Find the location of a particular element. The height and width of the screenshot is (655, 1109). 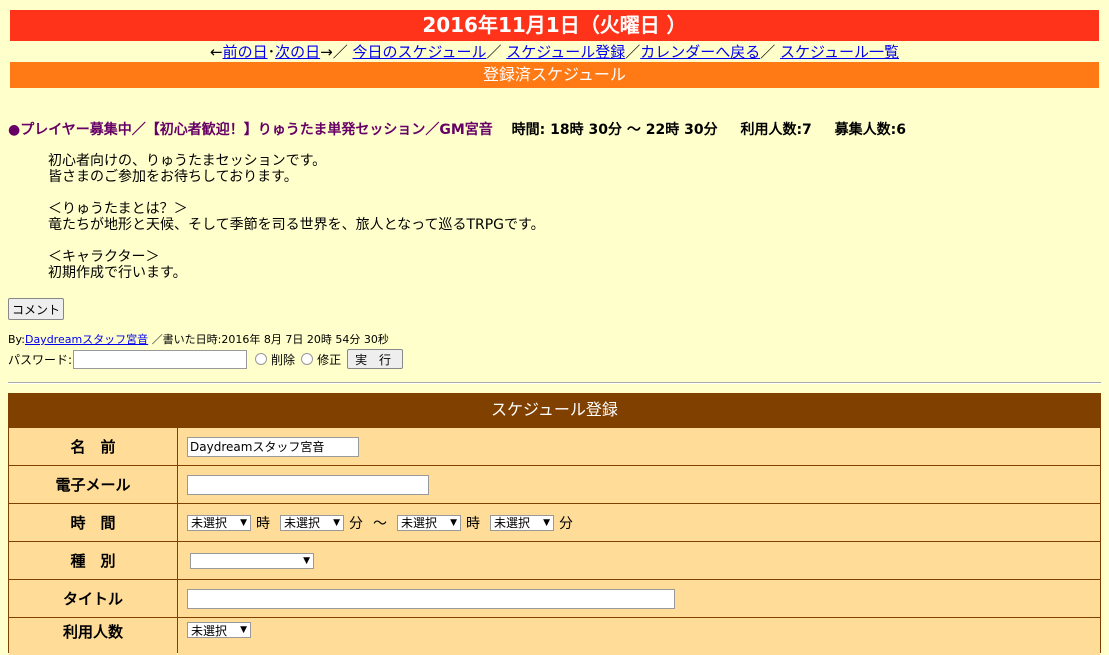

event-users: 利用人数:7 is located at coordinates (776, 130).